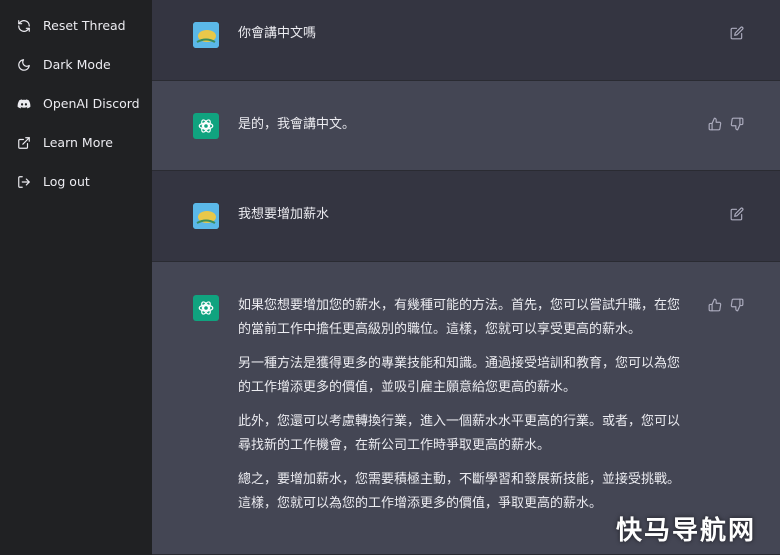 This screenshot has width=780, height=555. I want to click on openai-discord-link: OpenAI Discord, so click(76, 103).